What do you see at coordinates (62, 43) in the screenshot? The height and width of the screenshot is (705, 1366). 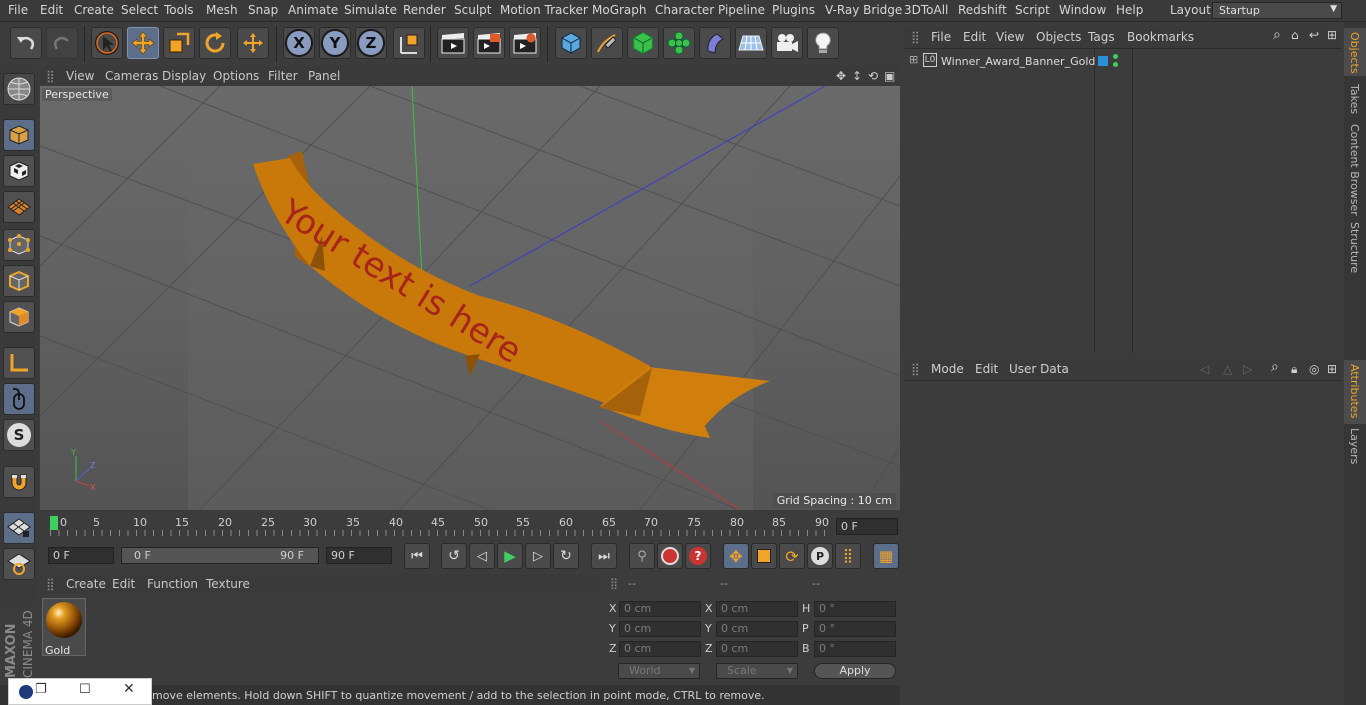 I see `redo-button` at bounding box center [62, 43].